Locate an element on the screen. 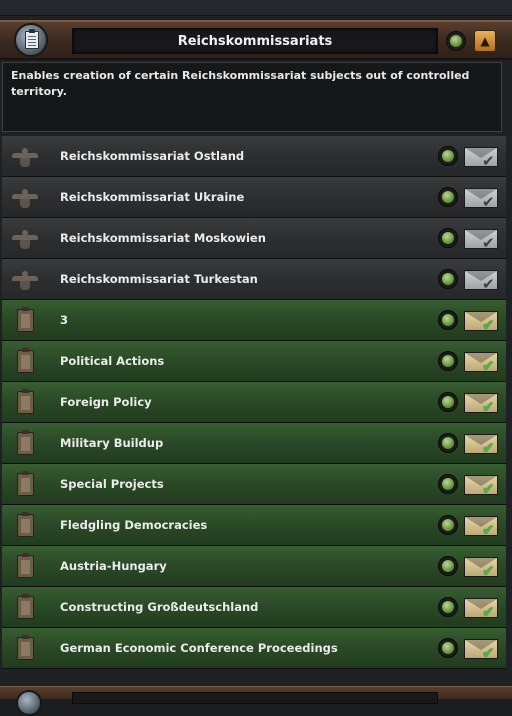  list-item-label: 3 is located at coordinates (64, 320).